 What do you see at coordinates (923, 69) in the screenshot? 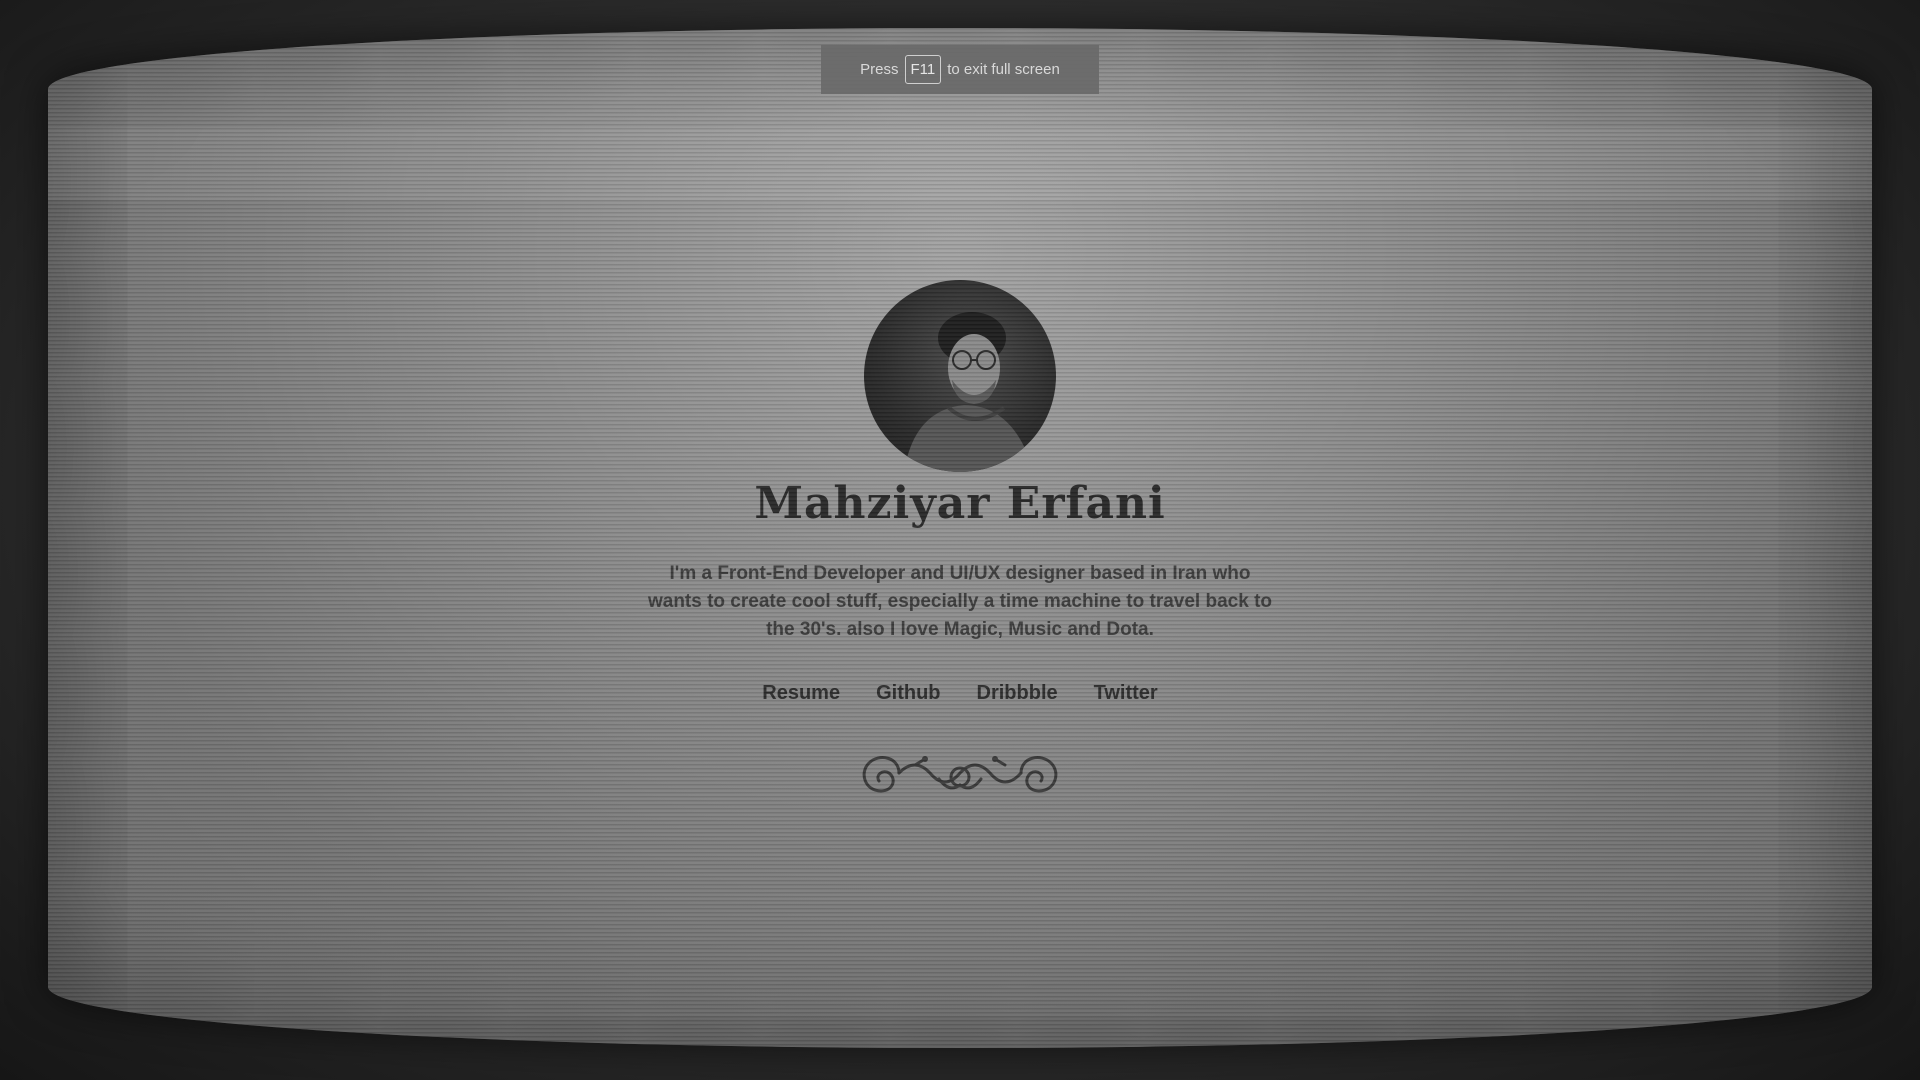
I see `f11-key: F11` at bounding box center [923, 69].